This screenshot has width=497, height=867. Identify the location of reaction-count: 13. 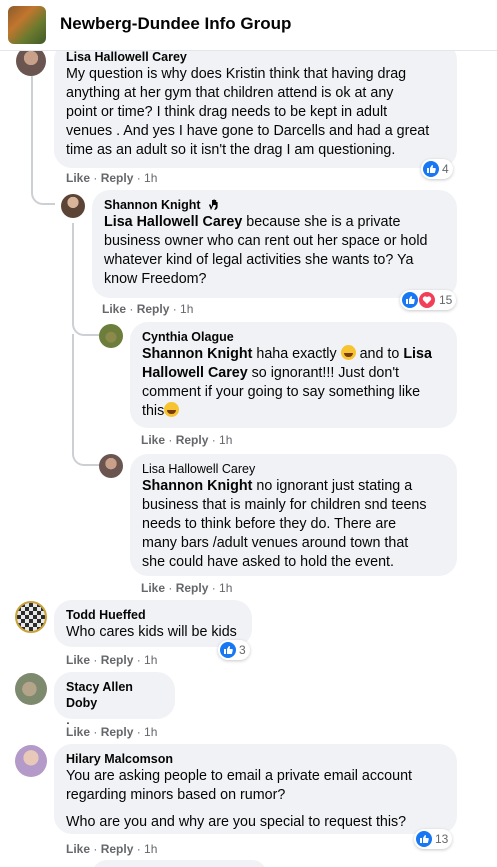
(433, 839).